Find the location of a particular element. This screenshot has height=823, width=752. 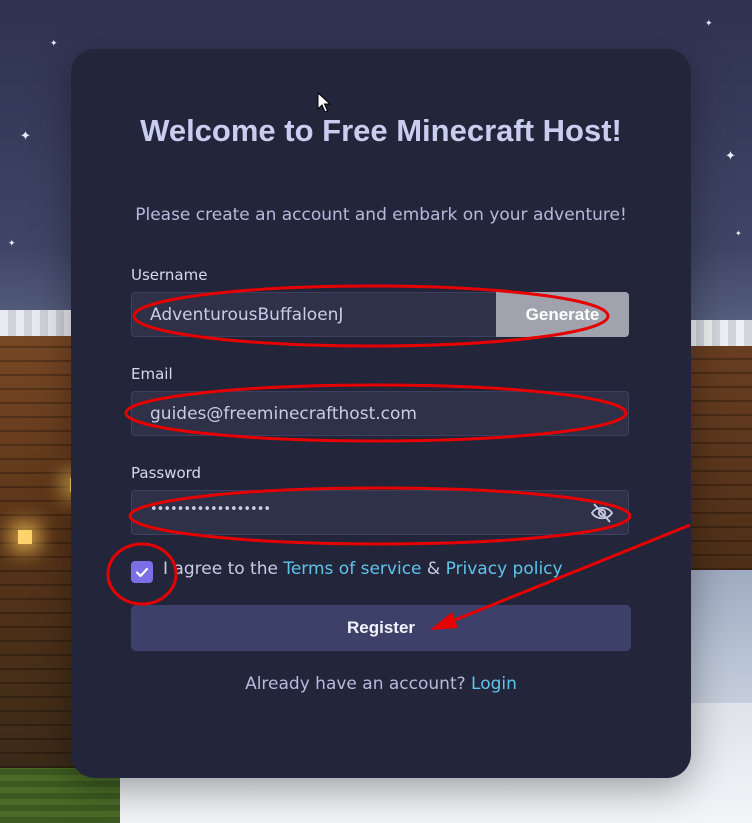

terms-of-service-link: Terms of service is located at coordinates (352, 569).